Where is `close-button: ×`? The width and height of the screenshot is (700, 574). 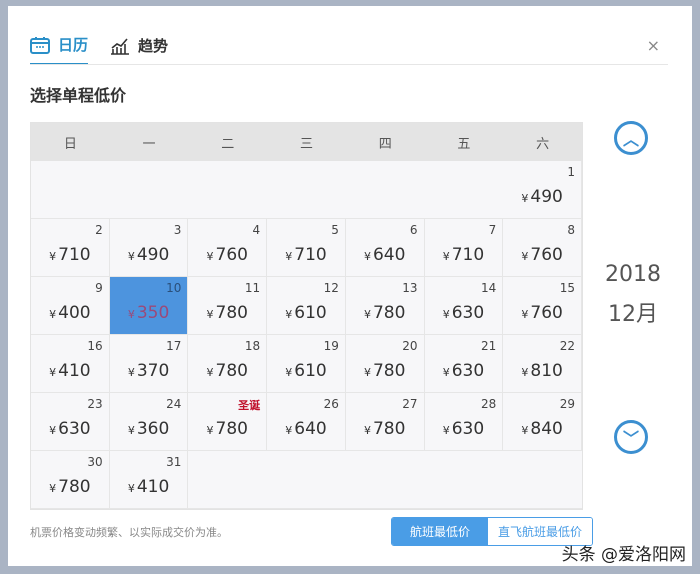
close-button: × is located at coordinates (653, 45).